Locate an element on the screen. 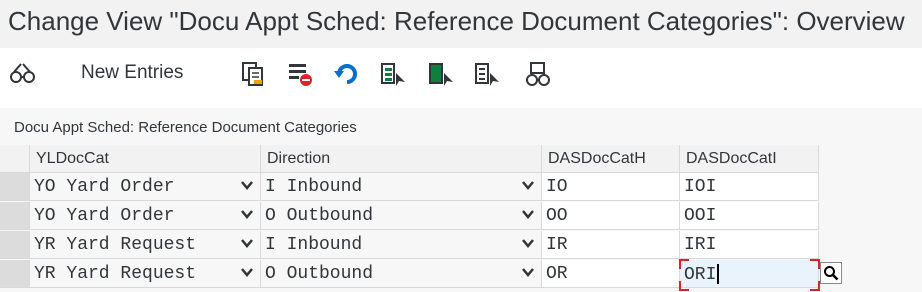 This screenshot has width=922, height=292. dasdoccath-input: OO is located at coordinates (611, 216).